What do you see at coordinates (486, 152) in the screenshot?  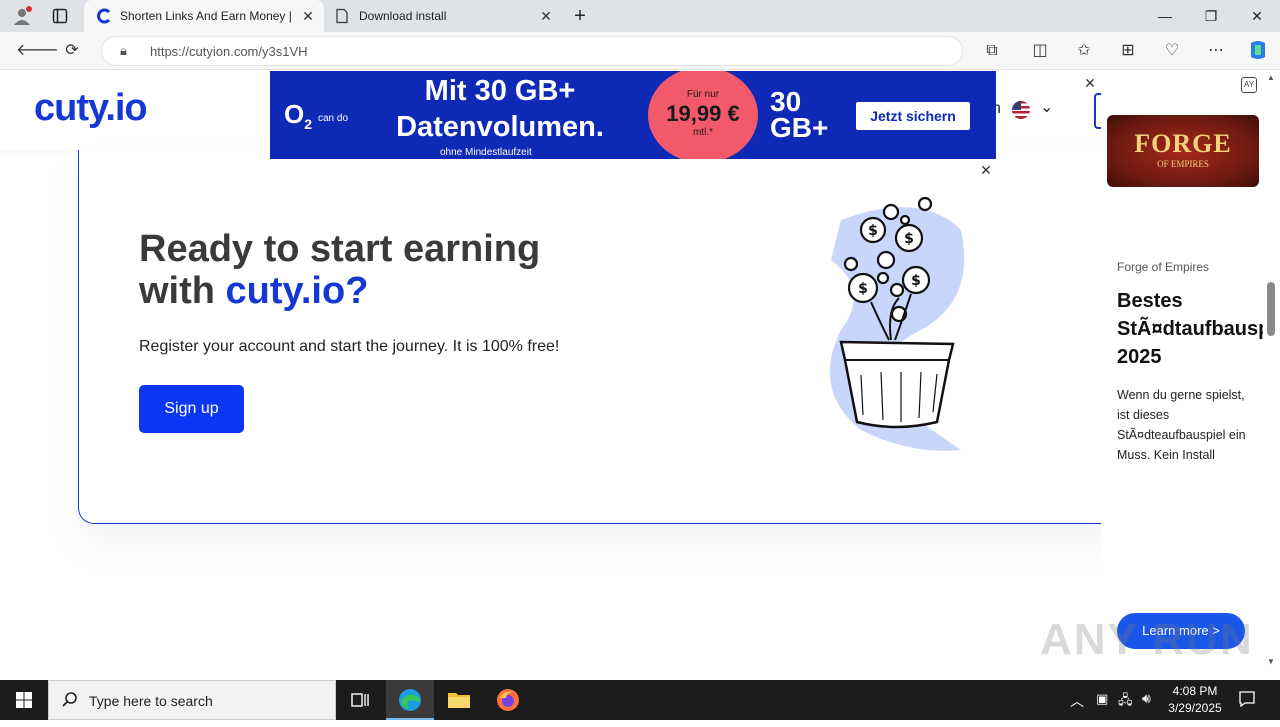 I see `banner-small-print: ohne Mindestlaufzeit` at bounding box center [486, 152].